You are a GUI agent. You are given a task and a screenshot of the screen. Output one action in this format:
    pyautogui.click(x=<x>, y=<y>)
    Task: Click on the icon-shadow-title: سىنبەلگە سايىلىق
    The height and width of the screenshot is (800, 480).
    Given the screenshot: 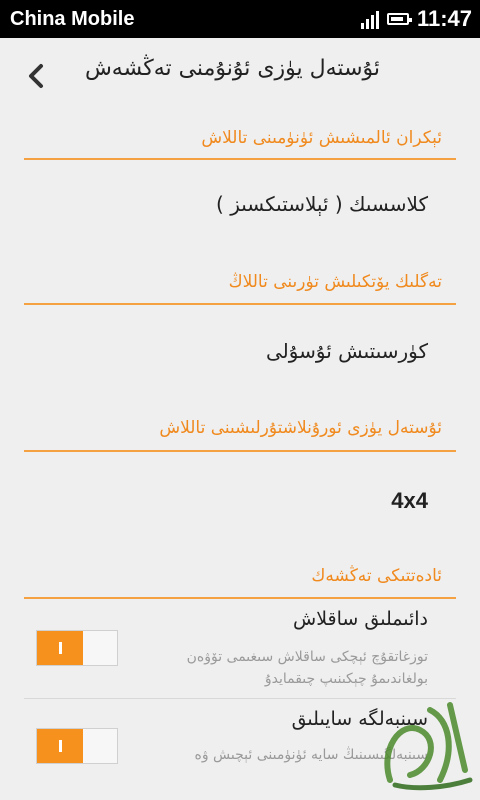 What is the action you would take?
    pyautogui.click(x=359, y=719)
    